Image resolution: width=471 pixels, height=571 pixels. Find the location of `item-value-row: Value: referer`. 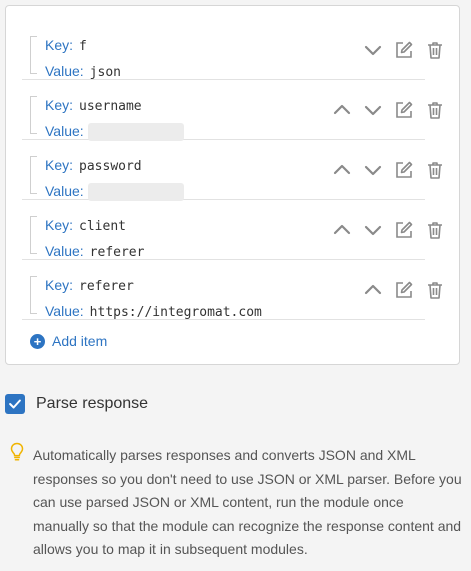

item-value-row: Value: referer is located at coordinates (94, 251).